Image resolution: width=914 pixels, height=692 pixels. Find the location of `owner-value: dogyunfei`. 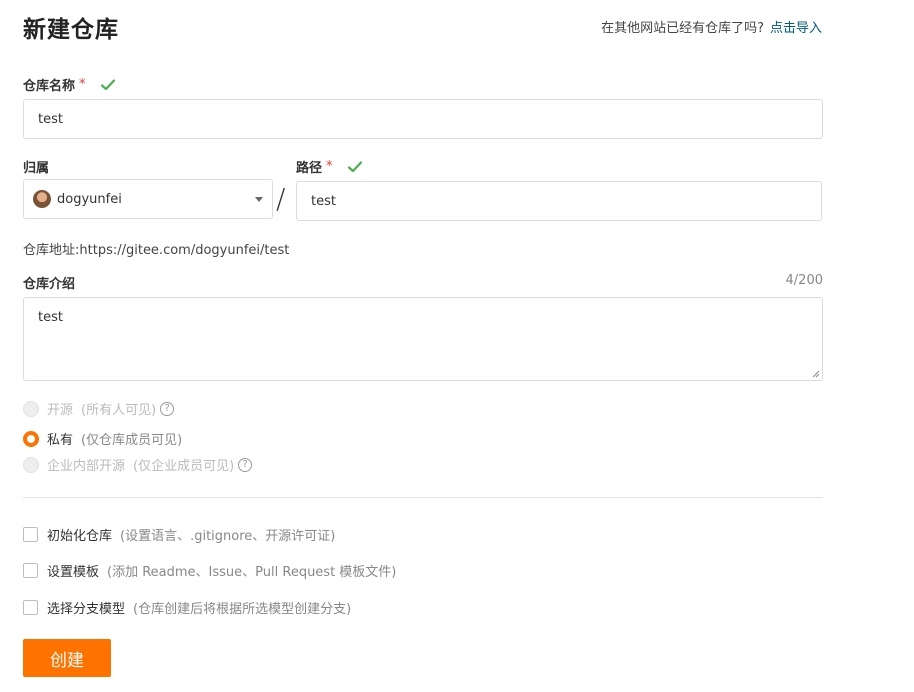

owner-value: dogyunfei is located at coordinates (89, 199).